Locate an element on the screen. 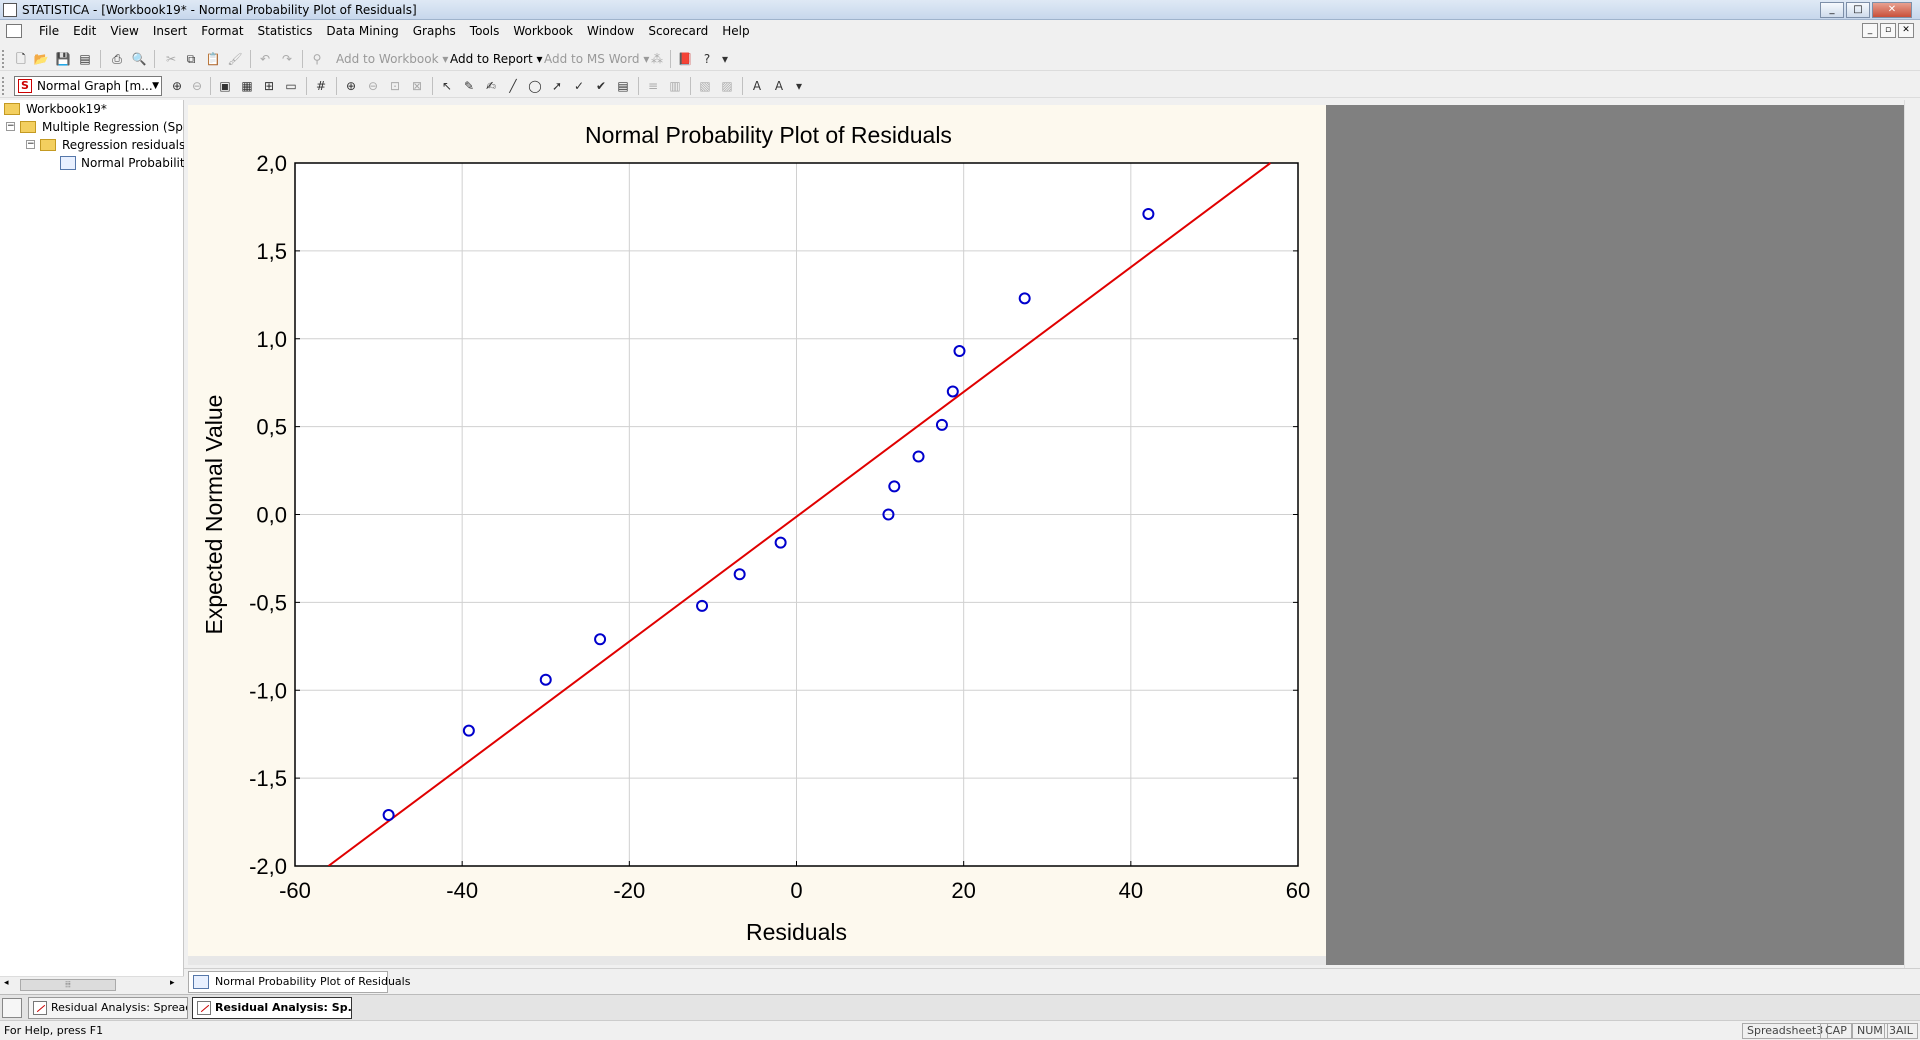 The width and height of the screenshot is (1920, 1040). unzoom-graph-icon: ⊖ is located at coordinates (197, 86).